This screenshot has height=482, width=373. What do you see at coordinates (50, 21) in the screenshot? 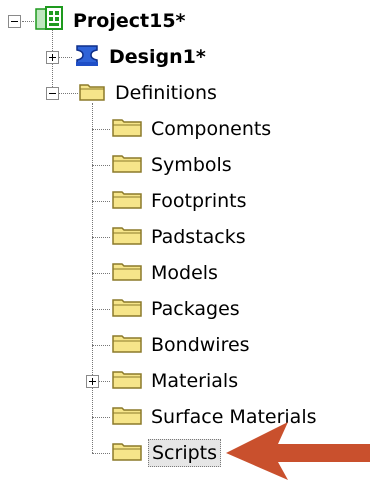
I see `project-icon` at bounding box center [50, 21].